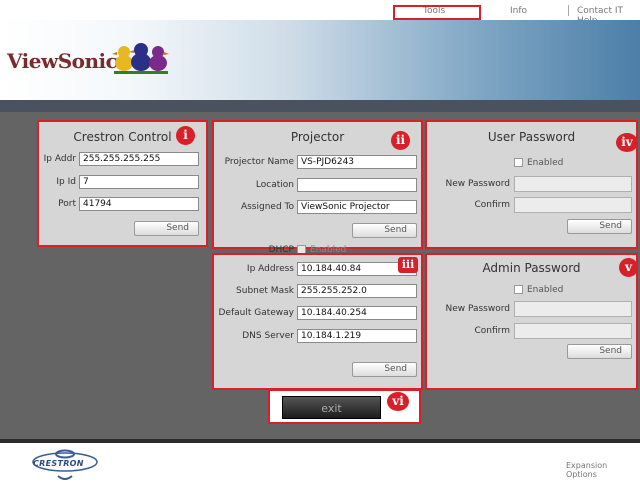 The width and height of the screenshot is (640, 485). Describe the element at coordinates (545, 290) in the screenshot. I see `admin-password-enabled-label: Enabled` at that location.